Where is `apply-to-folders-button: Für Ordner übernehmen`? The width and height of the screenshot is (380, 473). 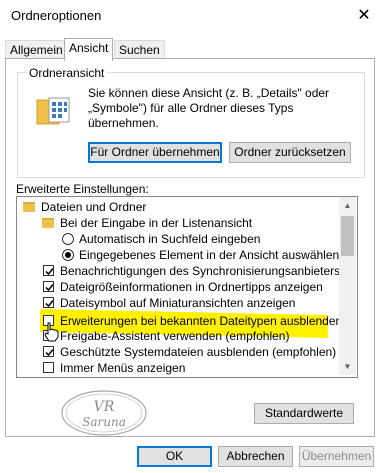 apply-to-folders-button: Für Ordner übernehmen is located at coordinates (155, 152).